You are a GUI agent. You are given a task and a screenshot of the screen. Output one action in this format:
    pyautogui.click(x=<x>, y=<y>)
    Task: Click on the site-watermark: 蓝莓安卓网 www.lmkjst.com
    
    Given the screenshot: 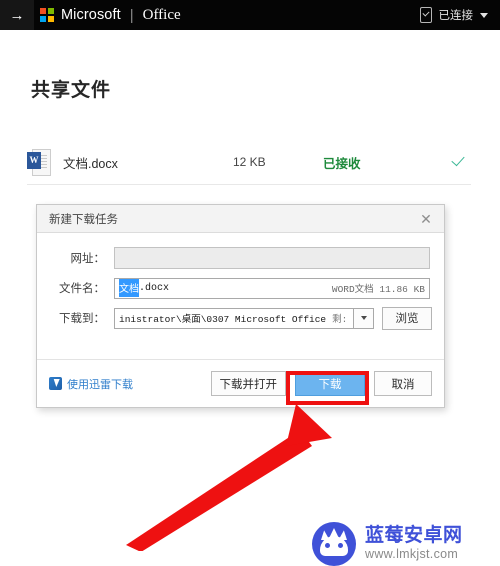 What is the action you would take?
    pyautogui.click(x=387, y=544)
    